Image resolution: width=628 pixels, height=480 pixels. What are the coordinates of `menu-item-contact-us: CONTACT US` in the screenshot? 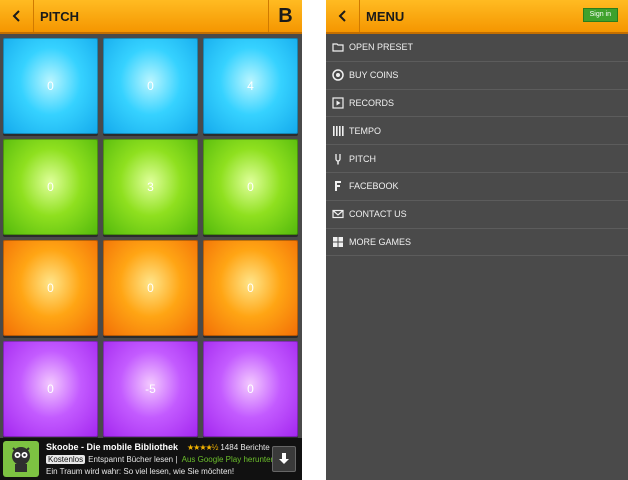 It's located at (477, 215).